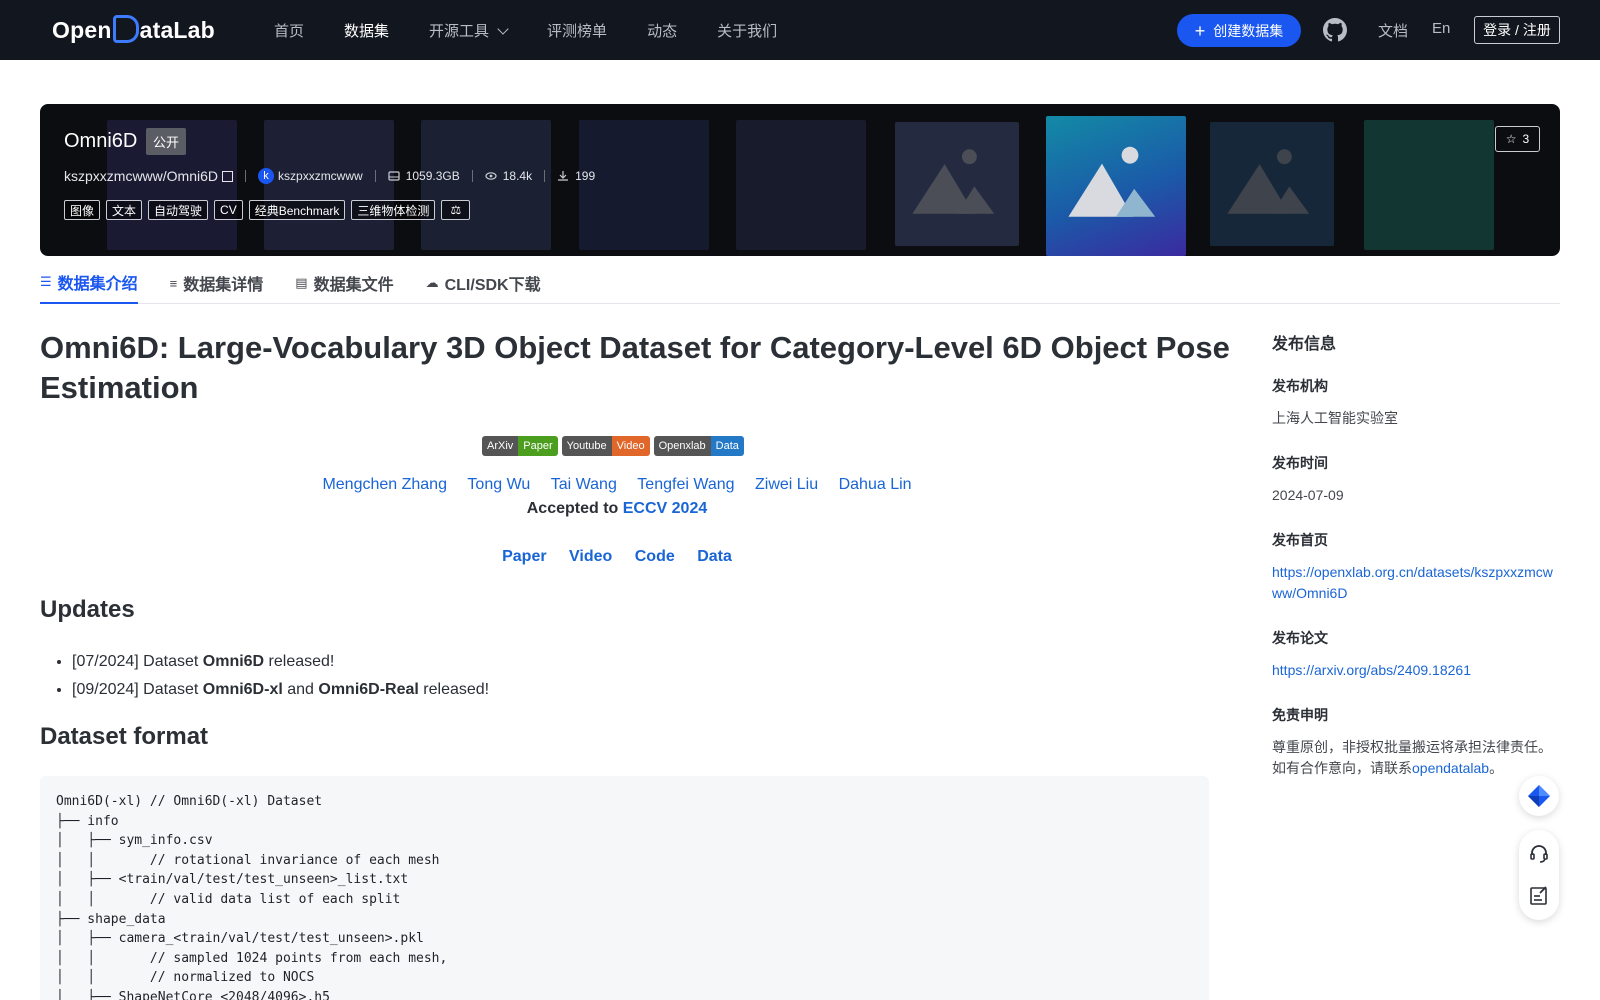 The width and height of the screenshot is (1600, 1000). Describe the element at coordinates (714, 556) in the screenshot. I see `data-link: Data` at that location.